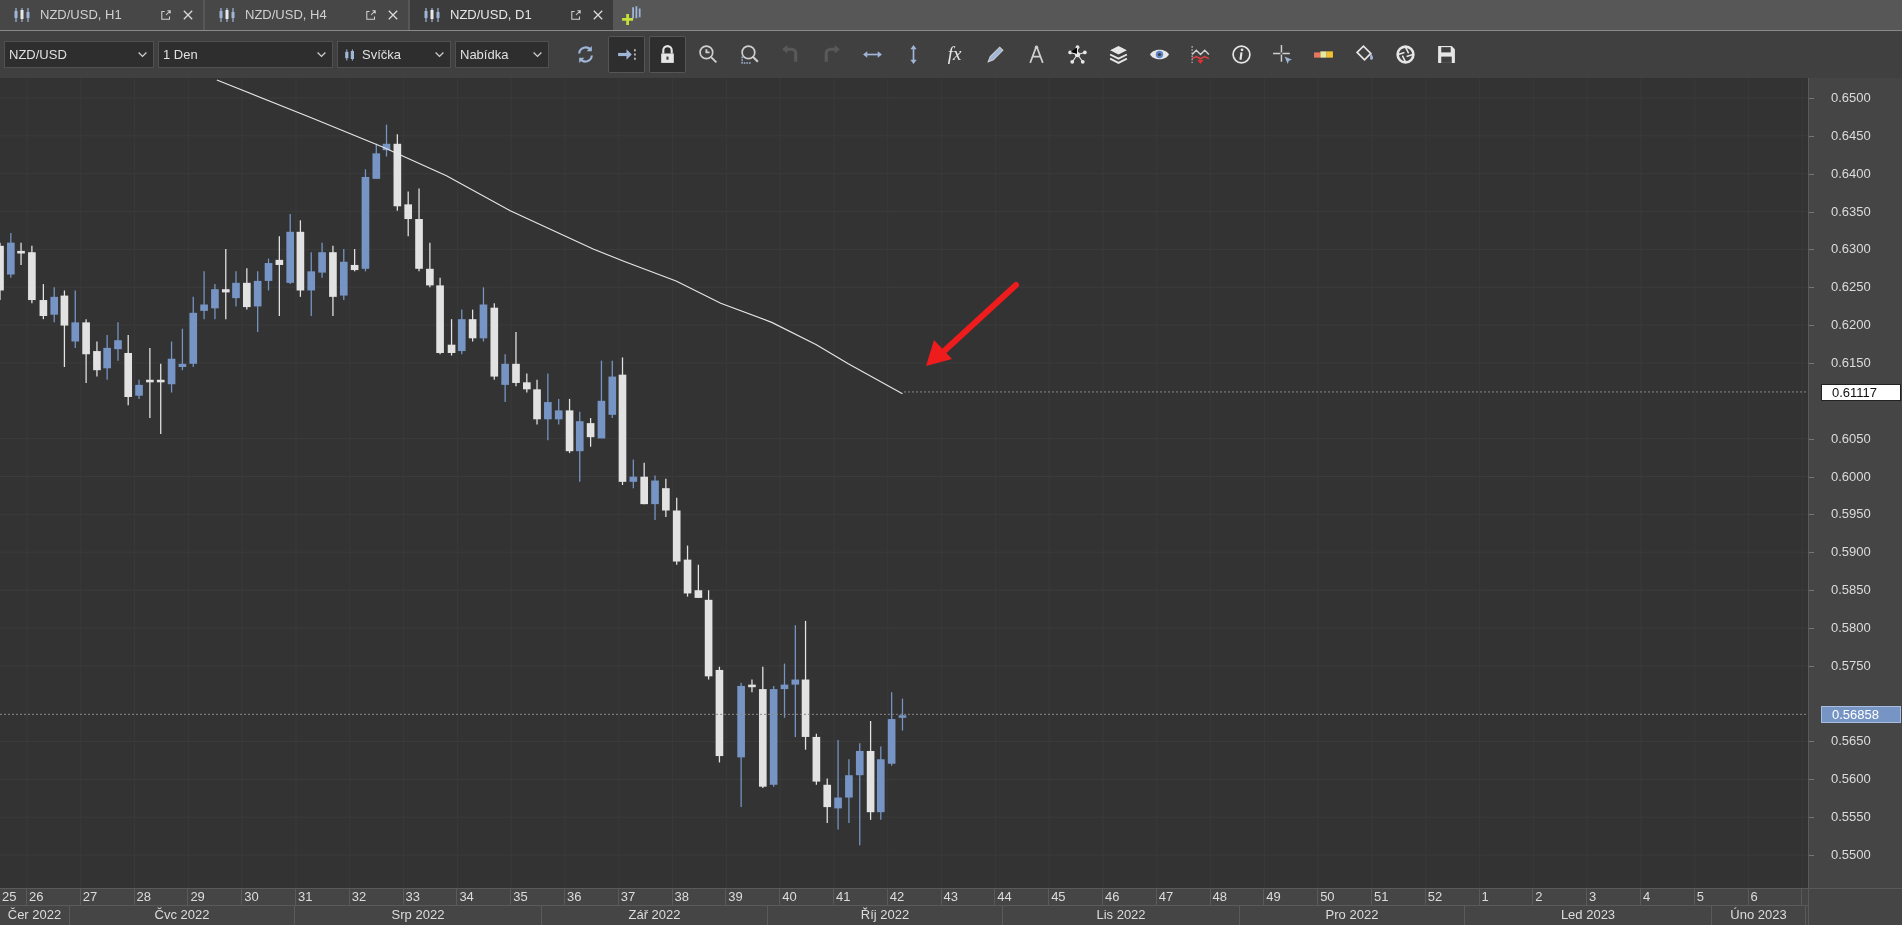 The image size is (1902, 925). What do you see at coordinates (394, 54) in the screenshot?
I see `dropdown: Svíčka` at bounding box center [394, 54].